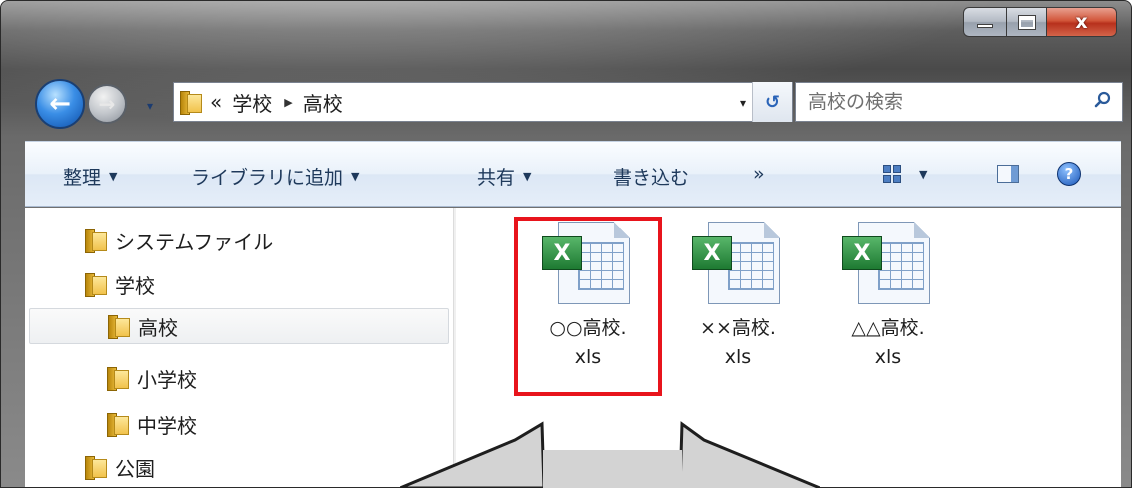  Describe the element at coordinates (167, 379) in the screenshot. I see `tree-item-label: 小学校` at that location.